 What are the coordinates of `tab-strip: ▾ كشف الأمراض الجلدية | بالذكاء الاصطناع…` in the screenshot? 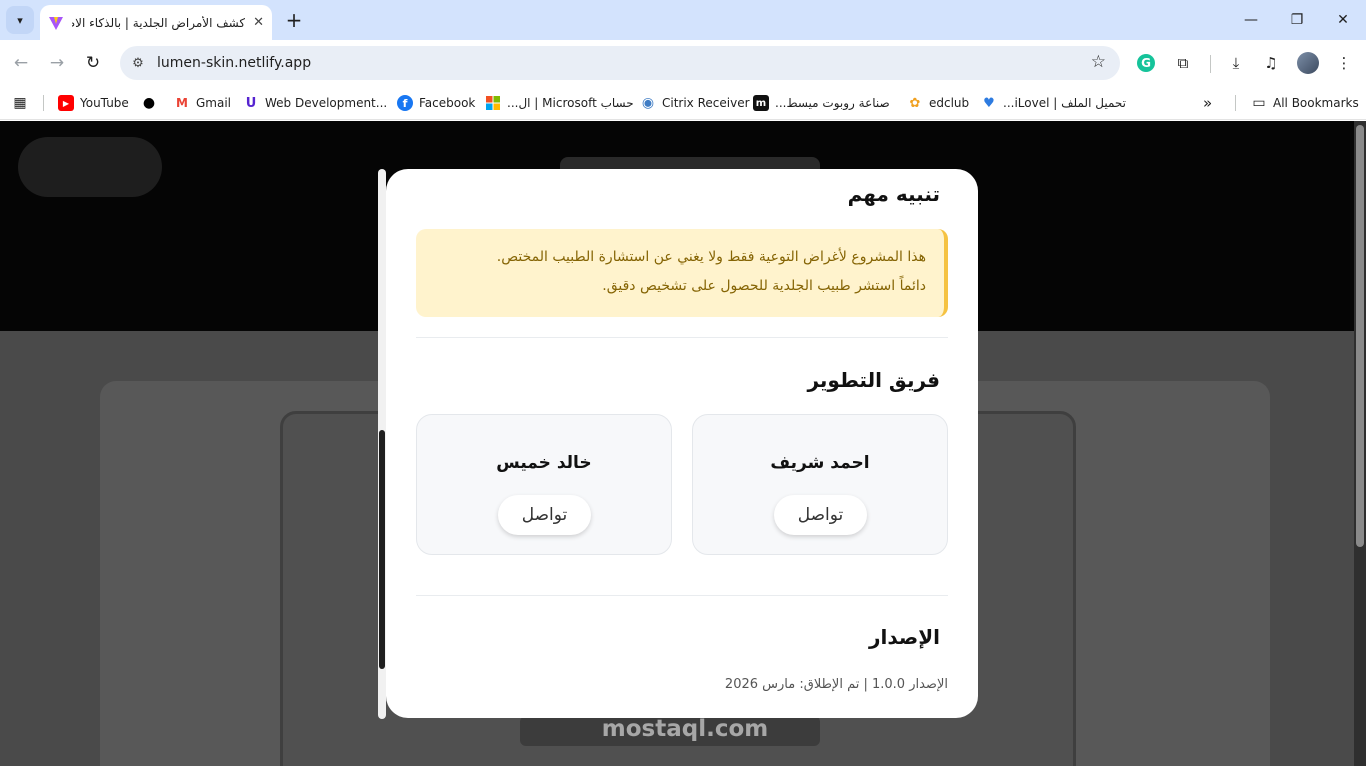 It's located at (683, 20).